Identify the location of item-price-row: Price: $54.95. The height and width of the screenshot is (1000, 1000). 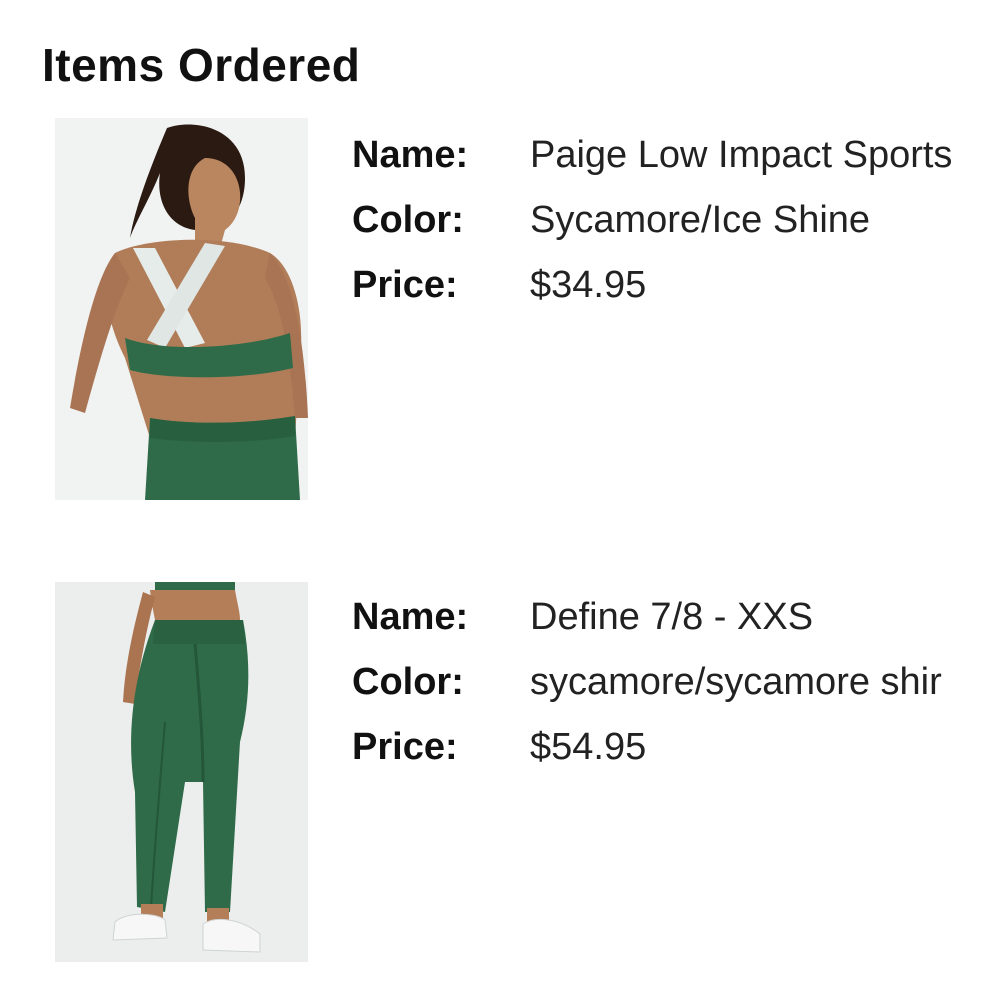
(676, 758).